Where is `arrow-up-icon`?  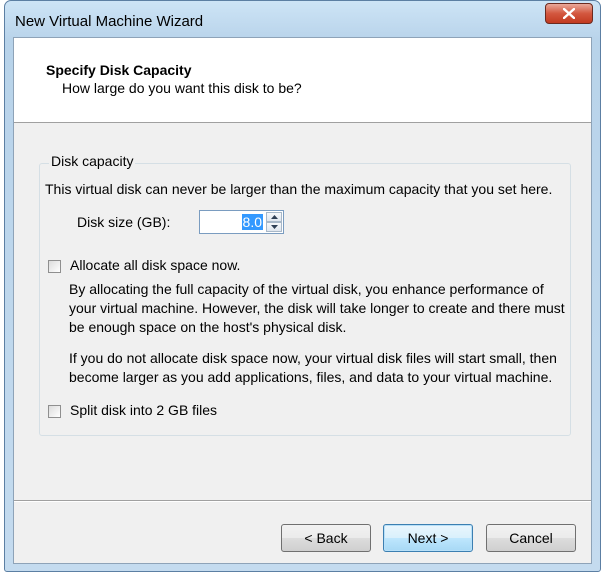 arrow-up-icon is located at coordinates (274, 217).